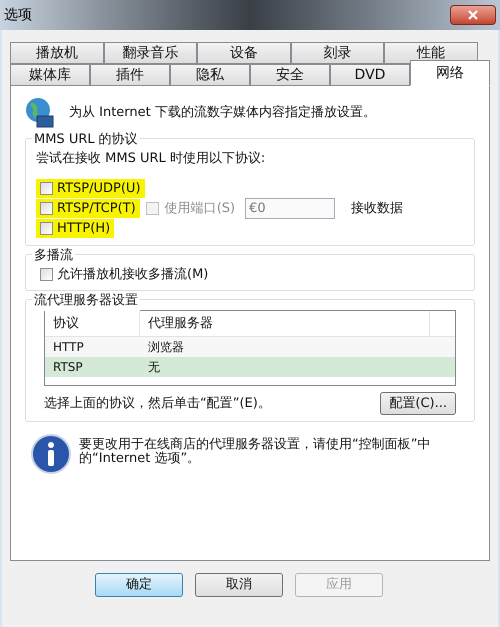 Image resolution: width=500 pixels, height=627 pixels. I want to click on tab: 插件, so click(130, 75).